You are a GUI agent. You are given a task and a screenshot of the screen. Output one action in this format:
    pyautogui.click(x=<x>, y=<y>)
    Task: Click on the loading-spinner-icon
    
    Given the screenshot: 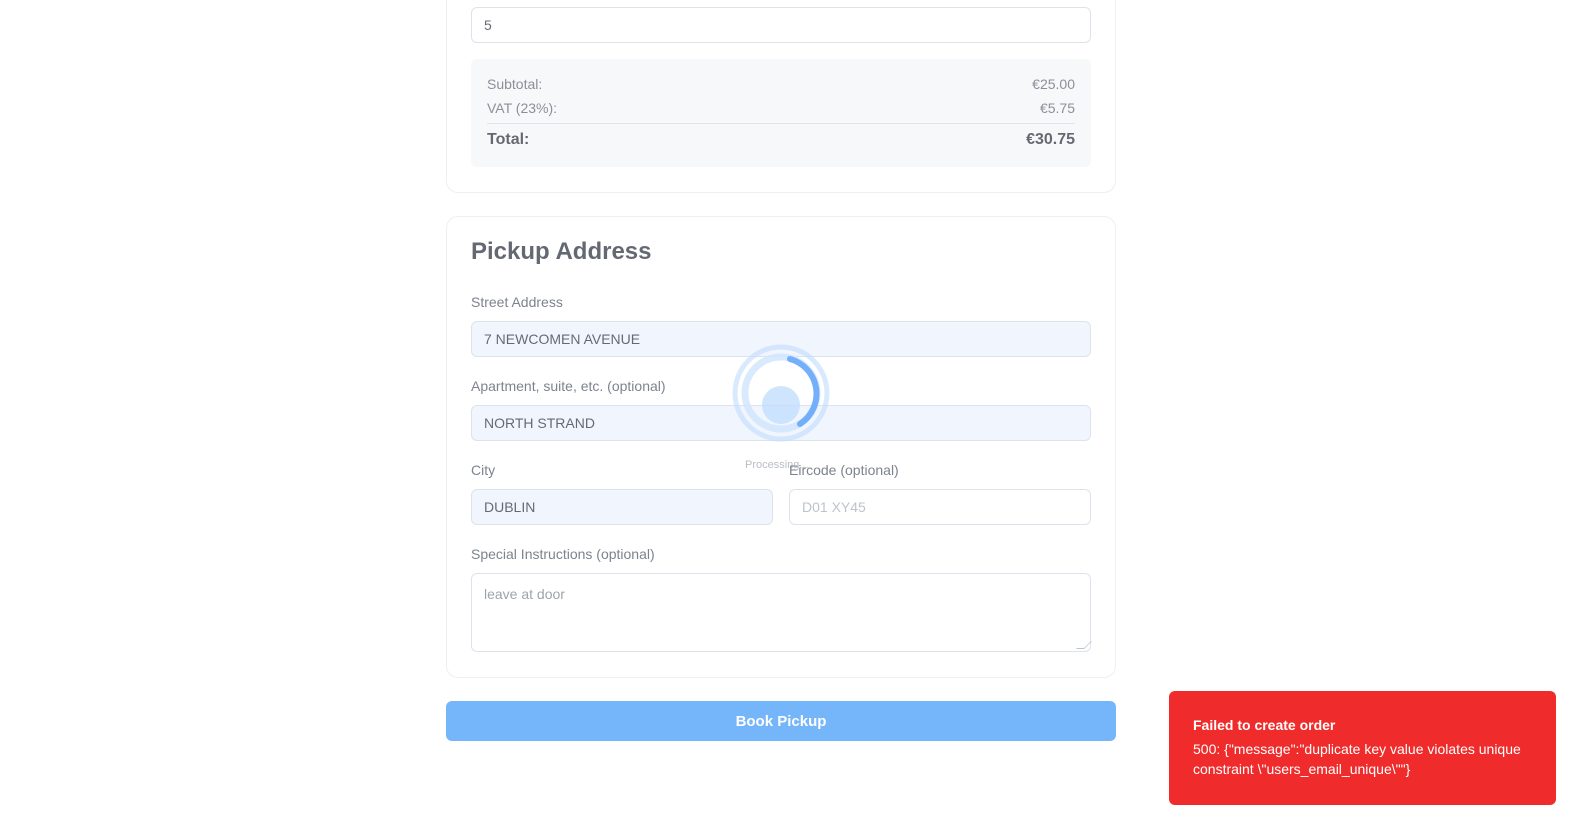 What is the action you would take?
    pyautogui.click(x=781, y=393)
    